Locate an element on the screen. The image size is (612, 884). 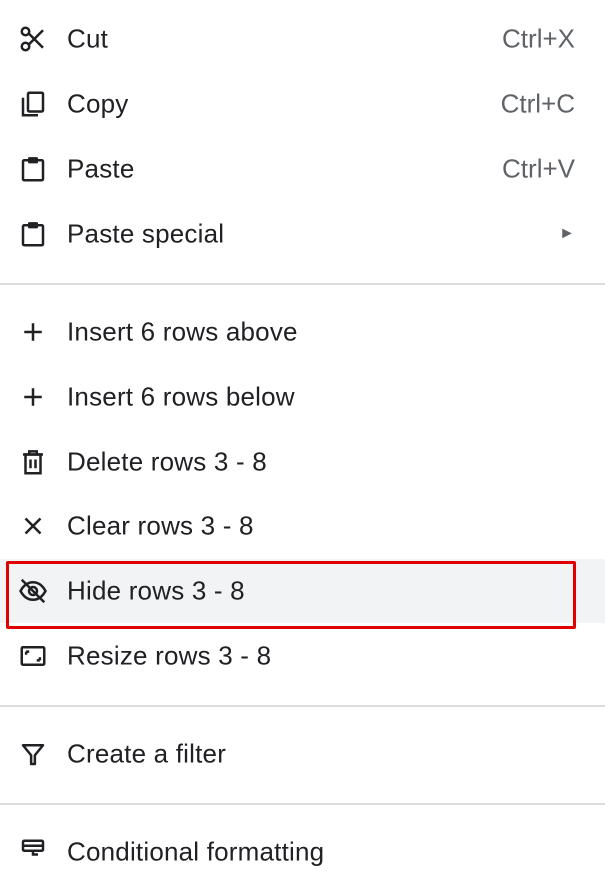
submenu-arrow-icon: ► is located at coordinates (567, 233).